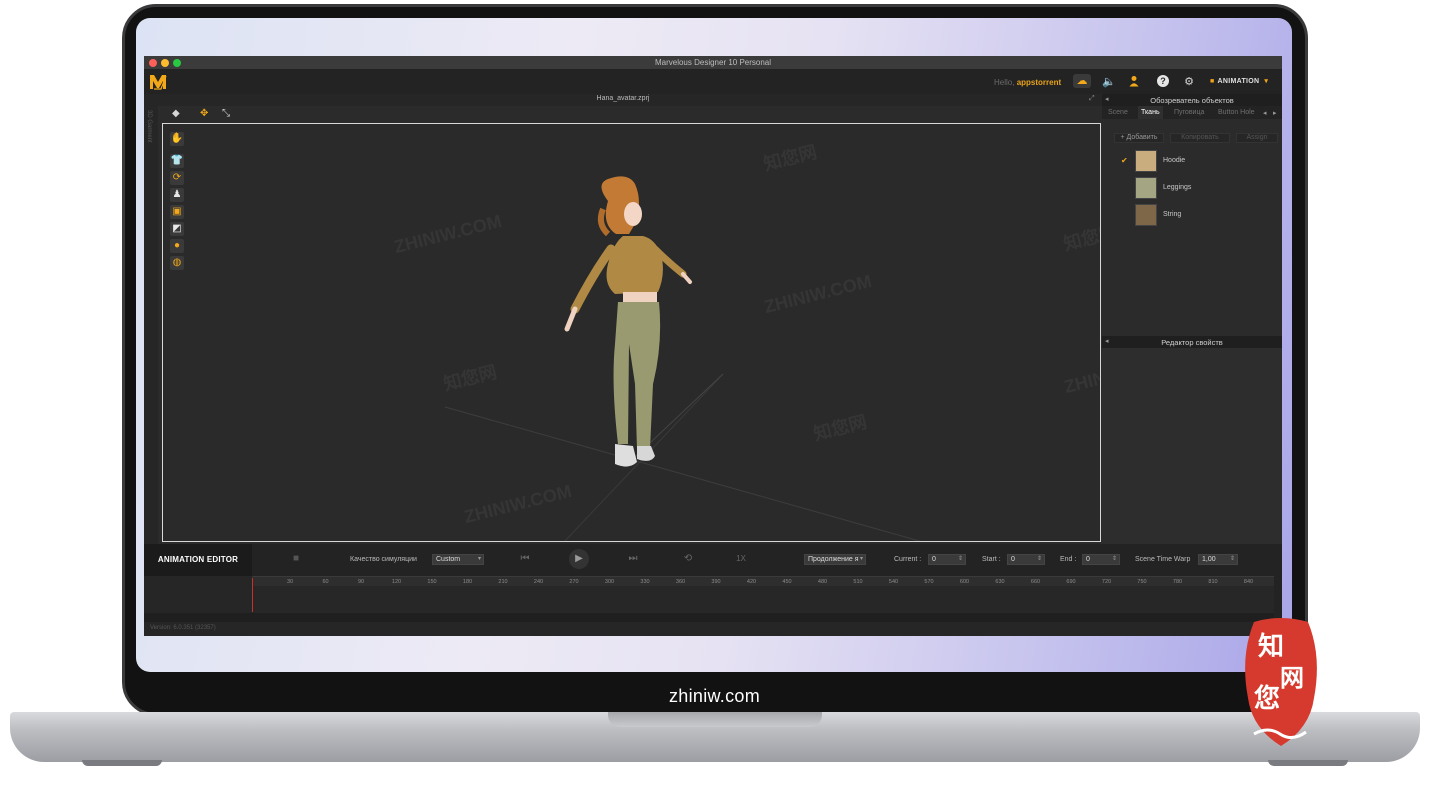 The height and width of the screenshot is (797, 1429). Describe the element at coordinates (467, 582) in the screenshot. I see `ruler-tick-label: 180` at that location.